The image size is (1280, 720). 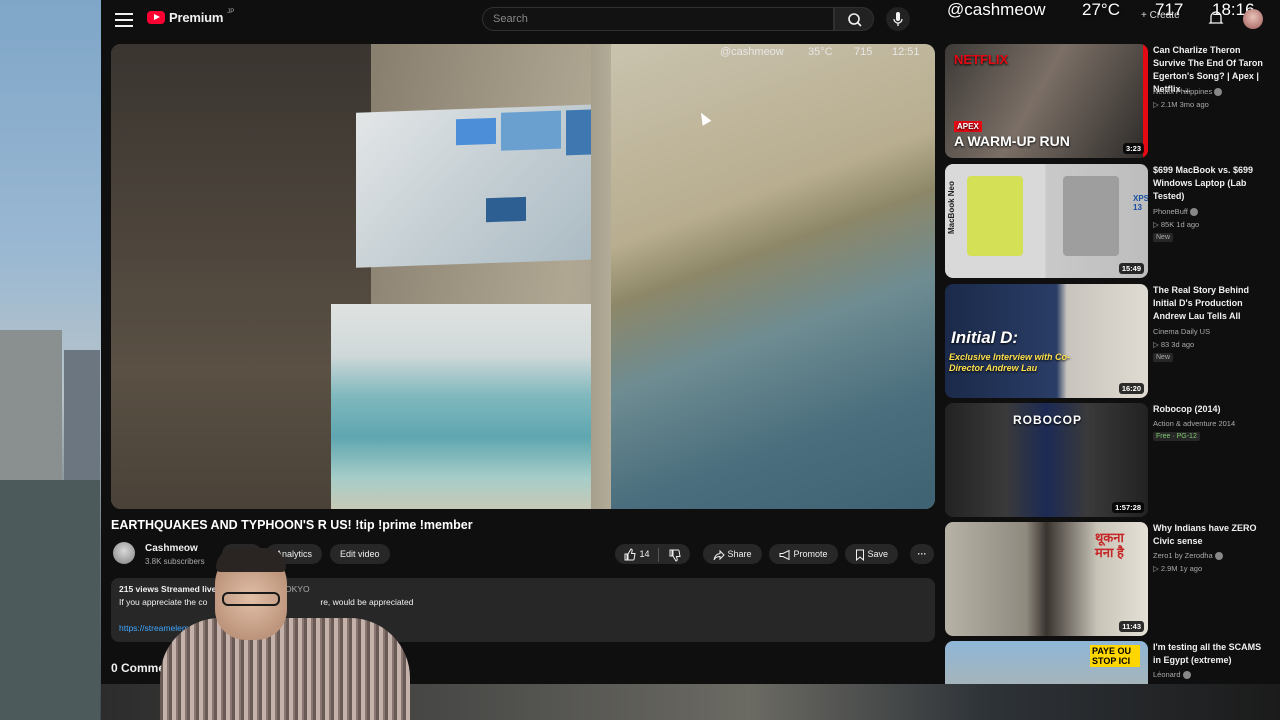 What do you see at coordinates (732, 554) in the screenshot?
I see `share-button: Share` at bounding box center [732, 554].